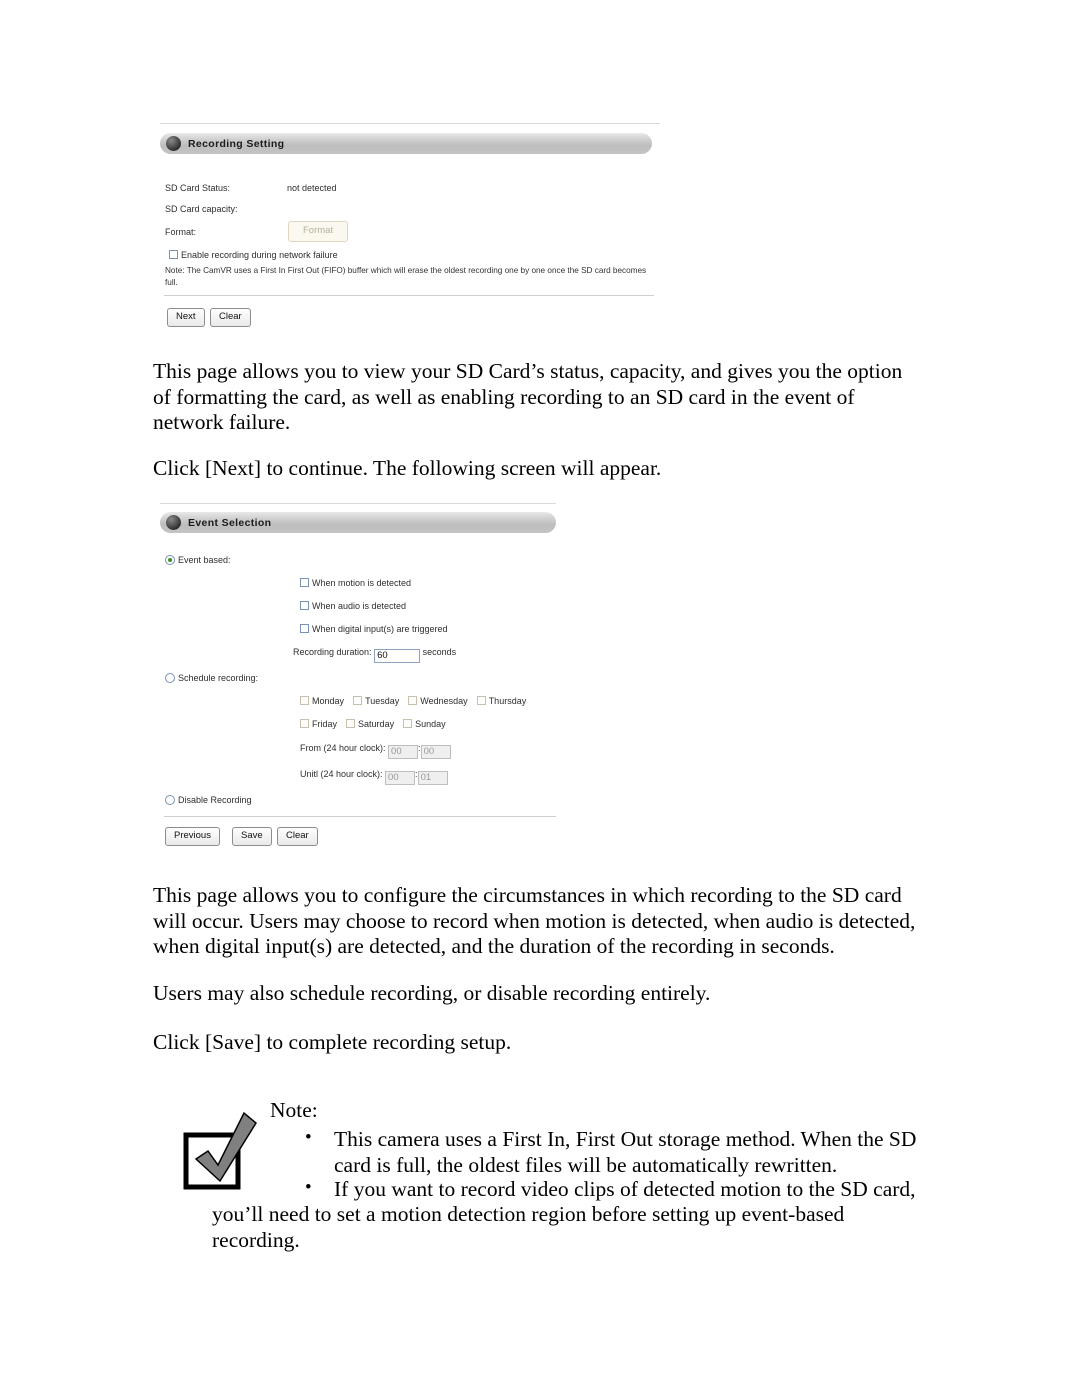  What do you see at coordinates (173, 522) in the screenshot?
I see `sphere-orb-icon` at bounding box center [173, 522].